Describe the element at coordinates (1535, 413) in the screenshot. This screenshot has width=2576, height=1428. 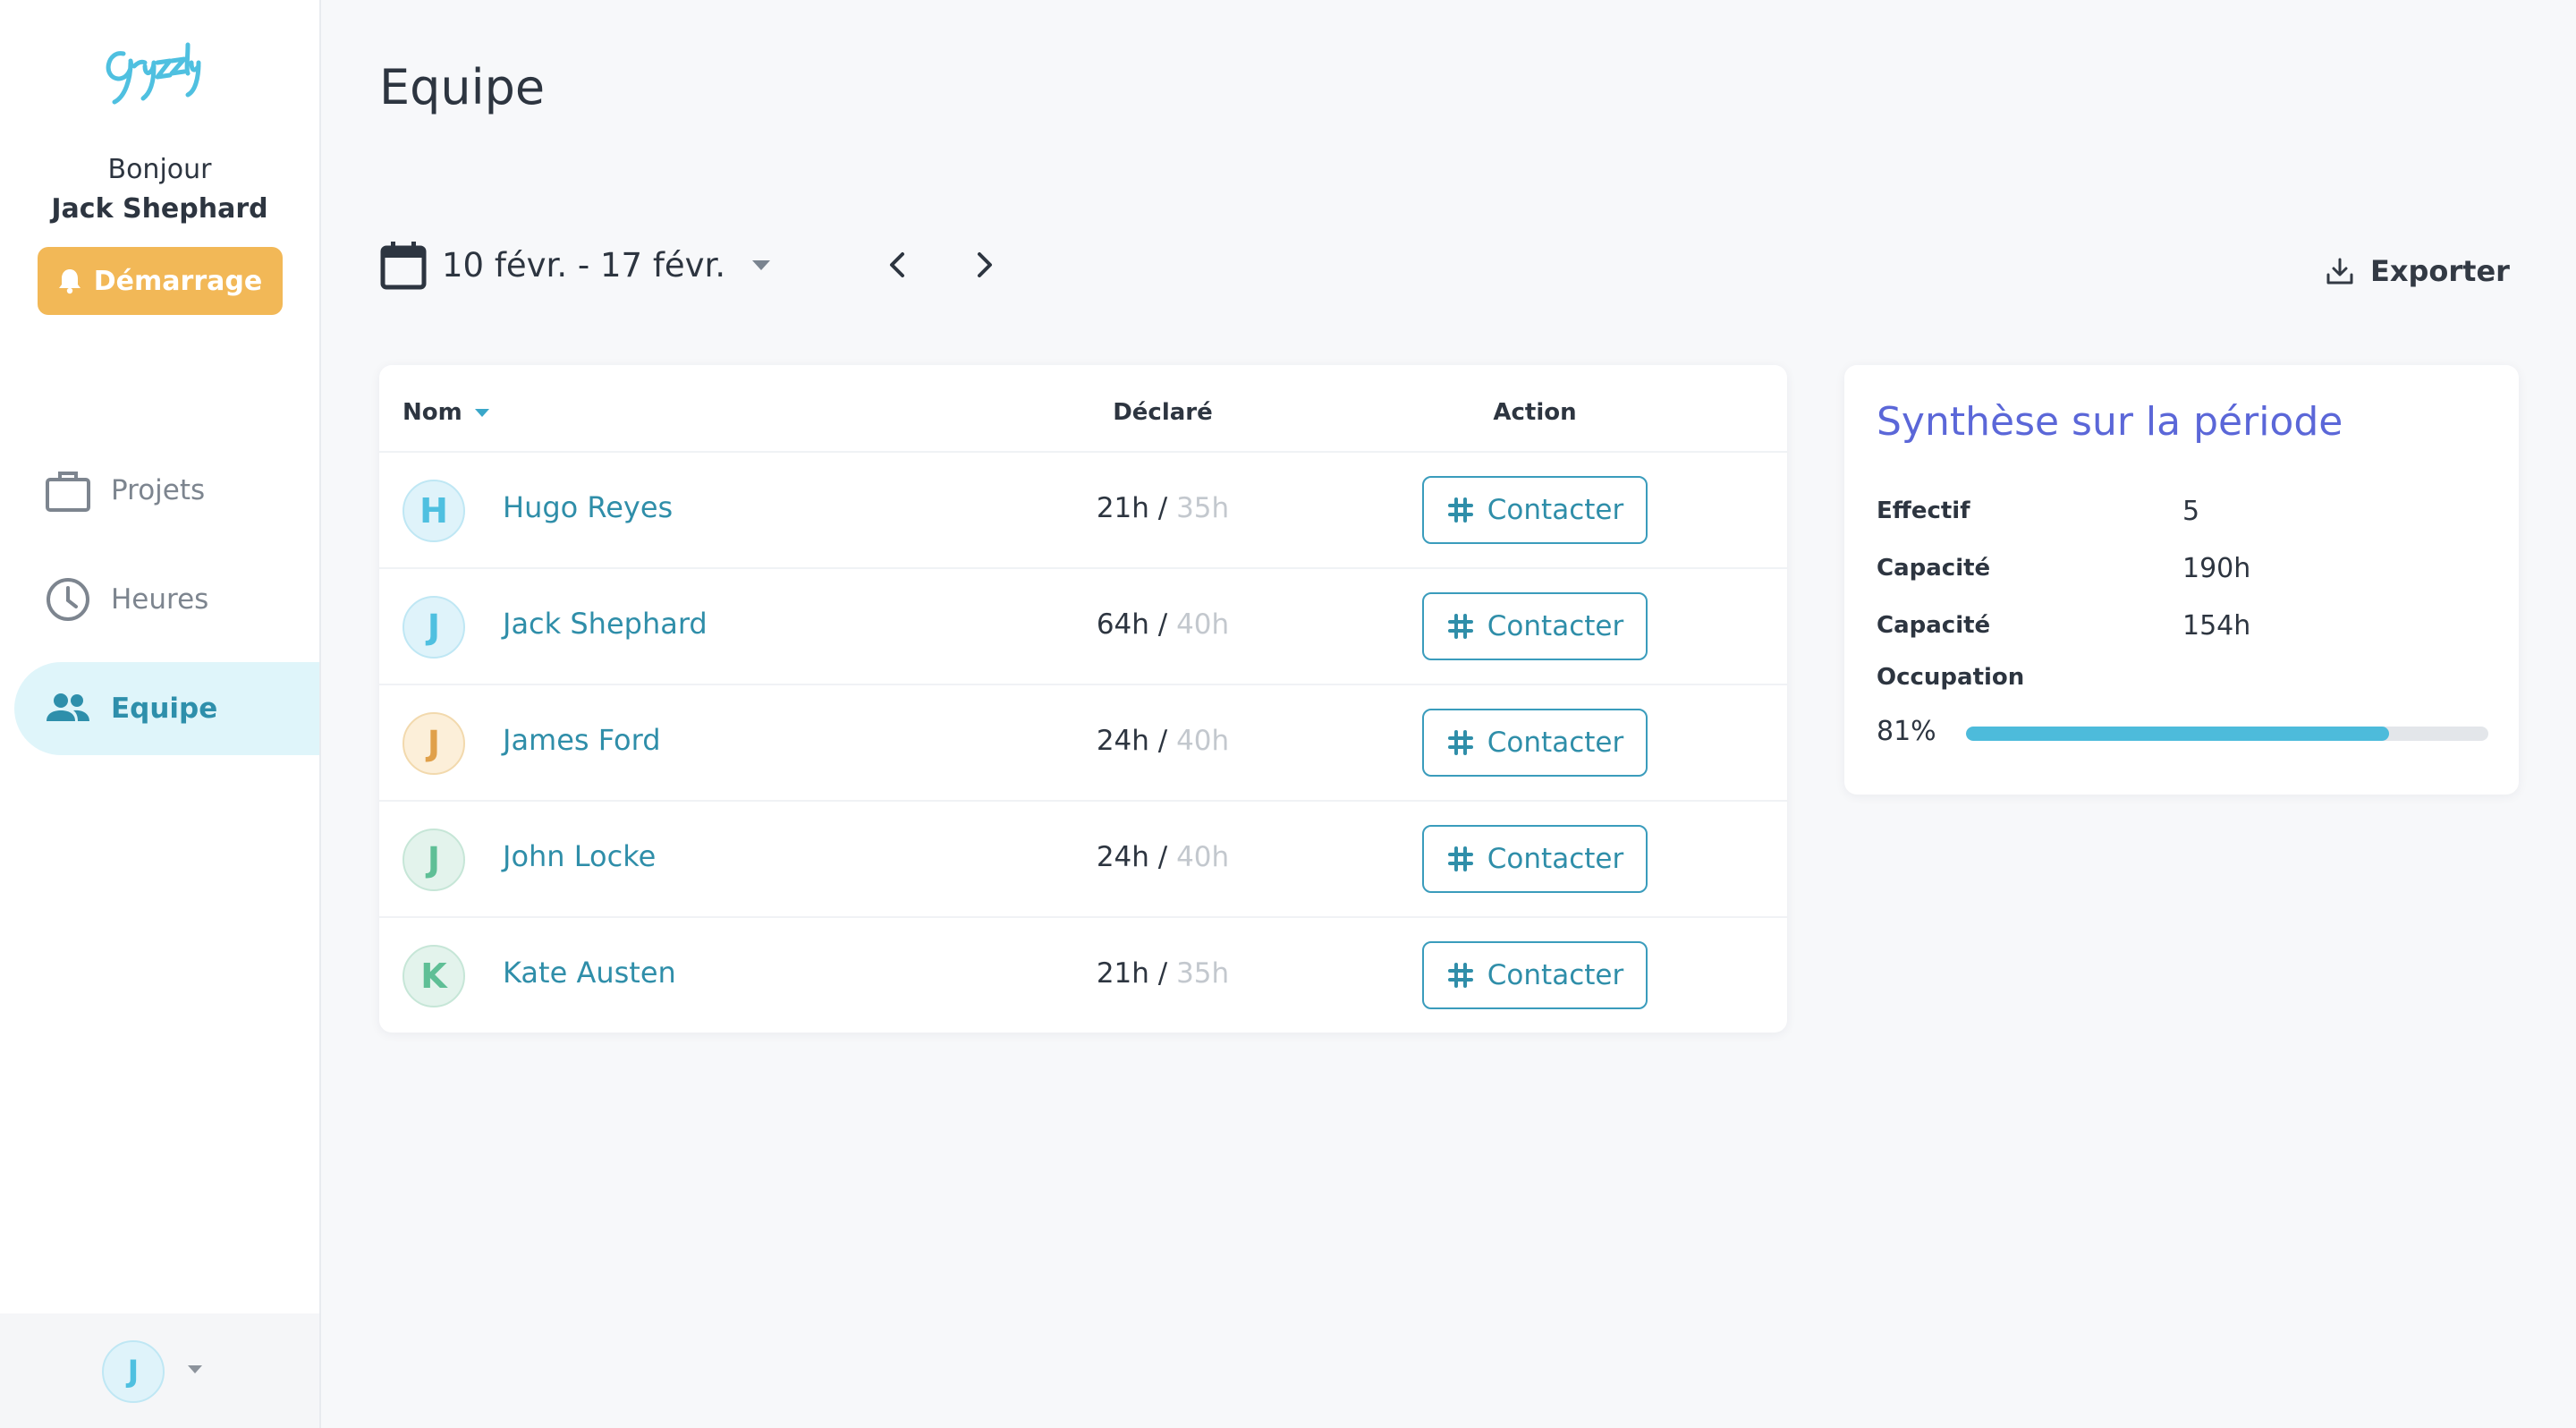
I see `column-header-action: Action` at that location.